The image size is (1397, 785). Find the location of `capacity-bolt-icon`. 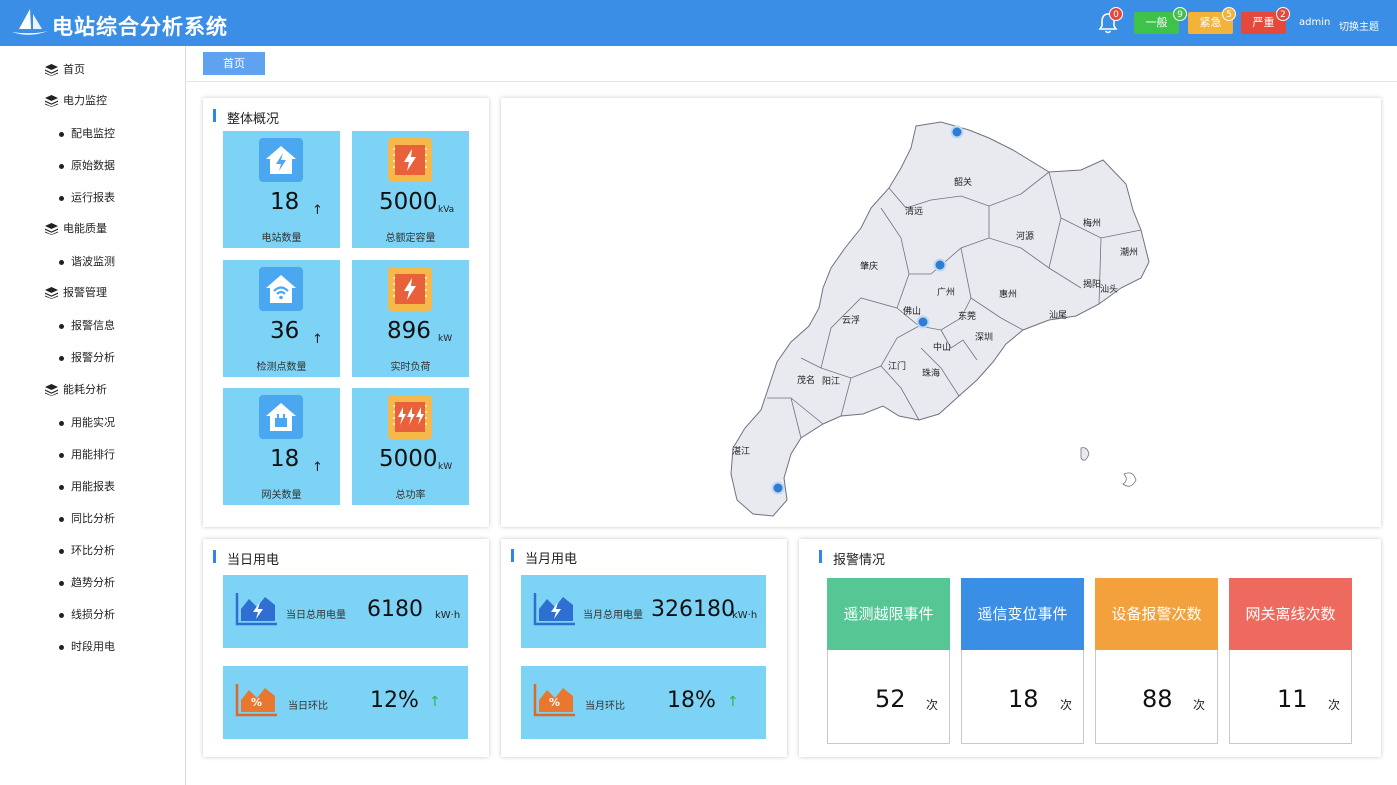

capacity-bolt-icon is located at coordinates (410, 160).